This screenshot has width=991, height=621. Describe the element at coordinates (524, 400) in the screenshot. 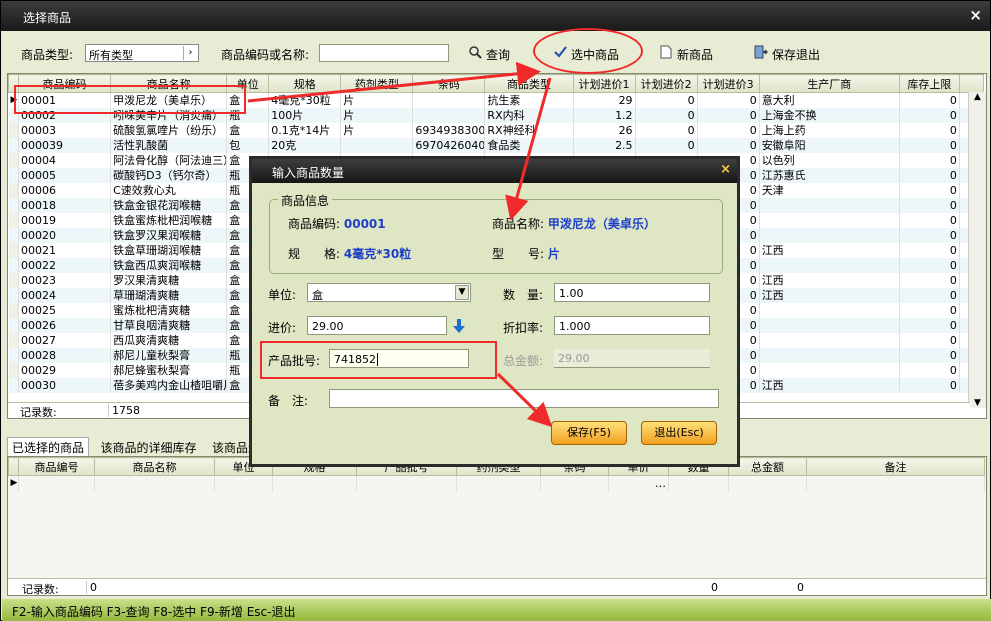

I see `arrow-to-save-button` at that location.